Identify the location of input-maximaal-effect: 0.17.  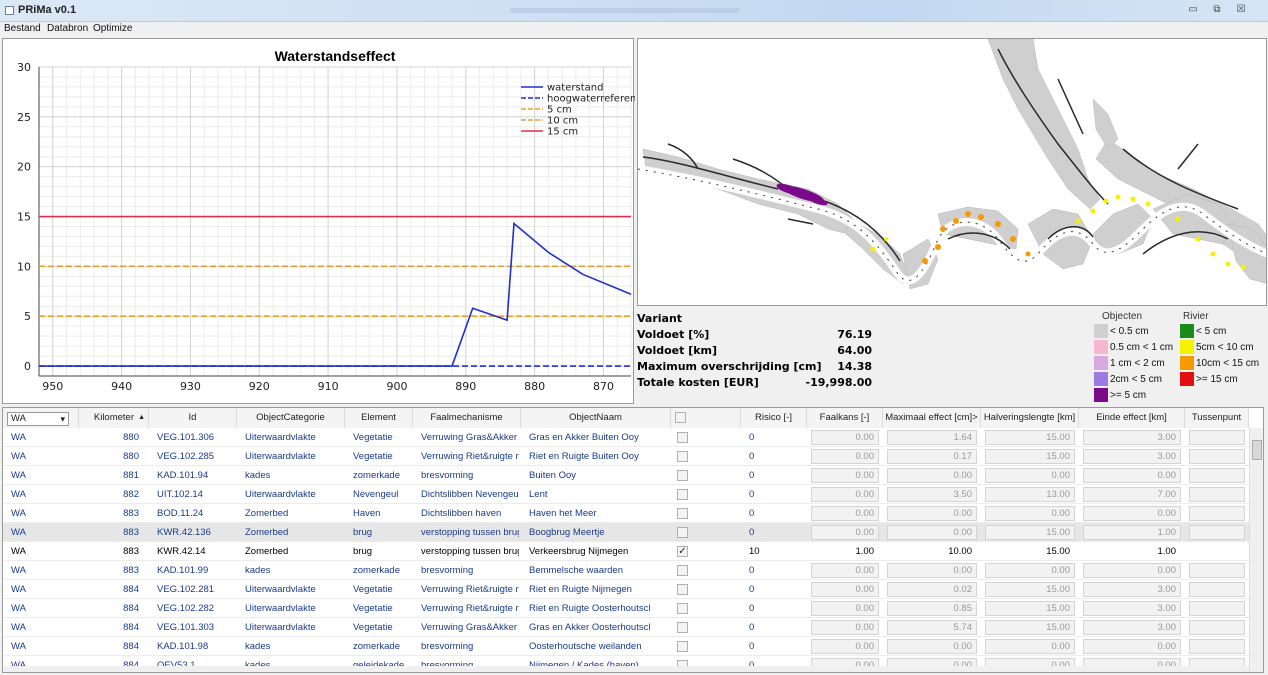
(932, 456).